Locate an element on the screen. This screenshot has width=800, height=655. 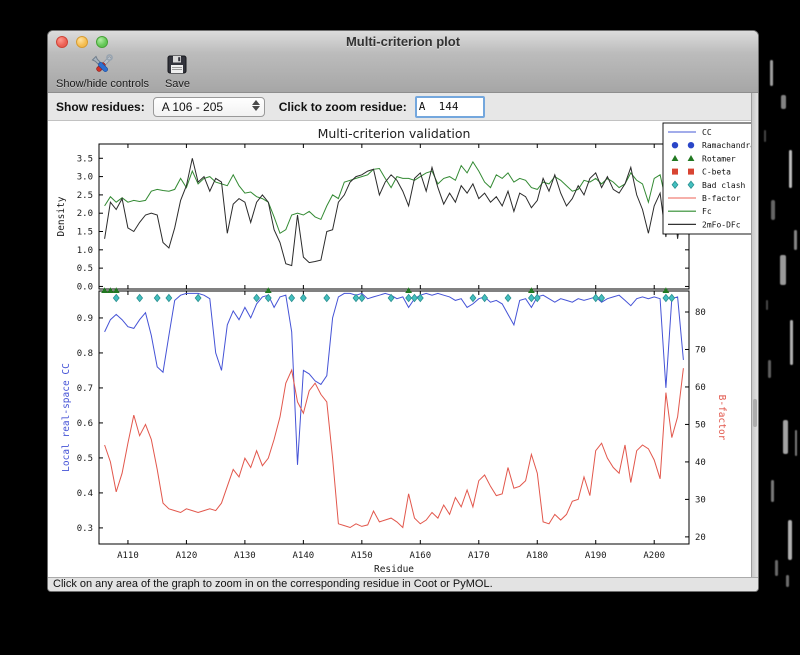
stepper-arrows-icon is located at coordinates (255, 105).